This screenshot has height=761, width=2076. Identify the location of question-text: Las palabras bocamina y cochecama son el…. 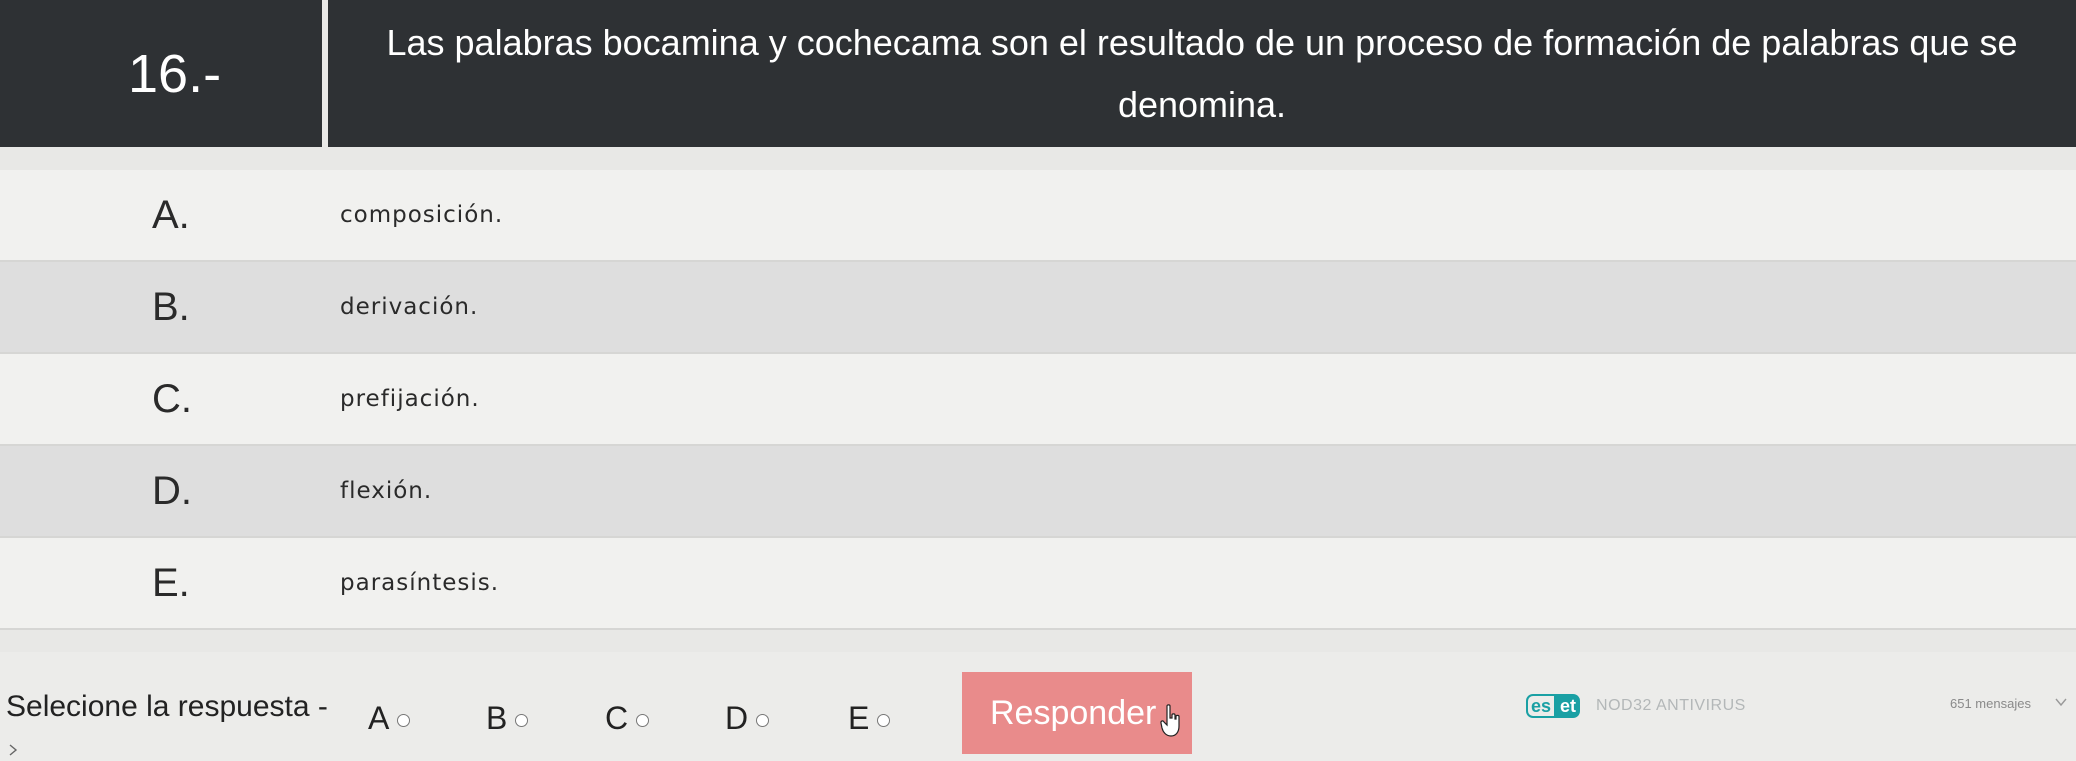
(1202, 73).